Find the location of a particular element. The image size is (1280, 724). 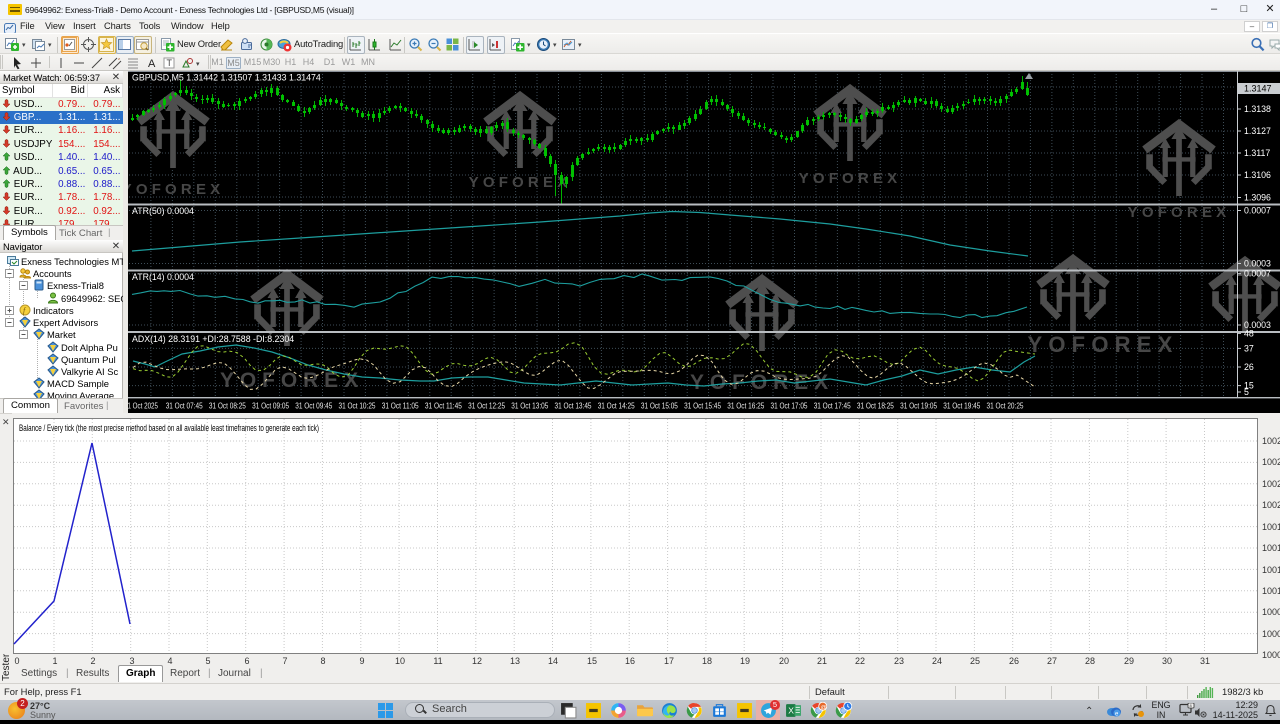

svg-text: 1.3127 is located at coordinates (1257, 131).